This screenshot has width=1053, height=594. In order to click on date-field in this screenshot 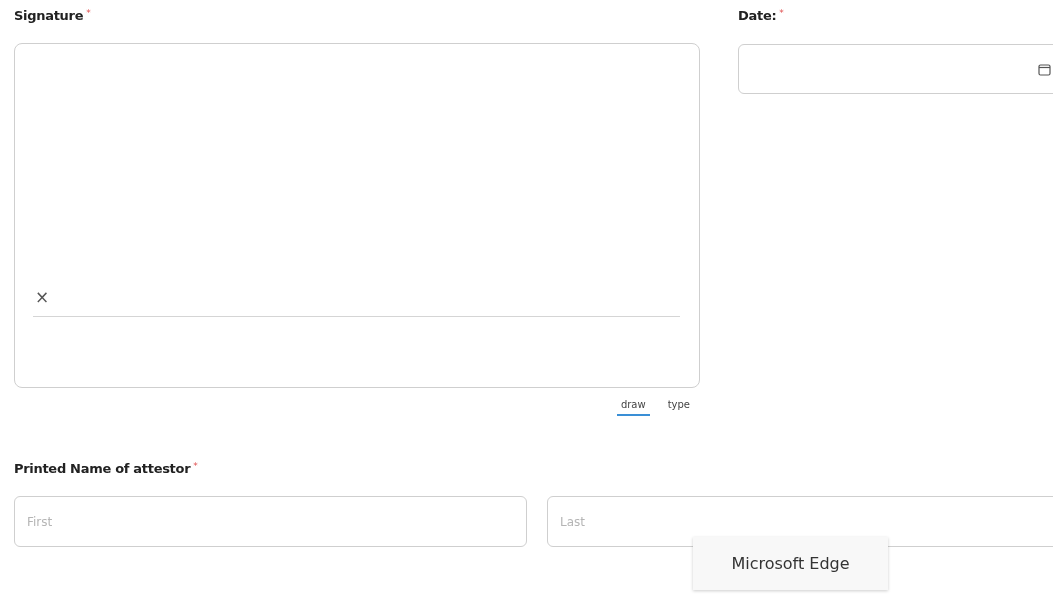, I will do `click(895, 69)`.